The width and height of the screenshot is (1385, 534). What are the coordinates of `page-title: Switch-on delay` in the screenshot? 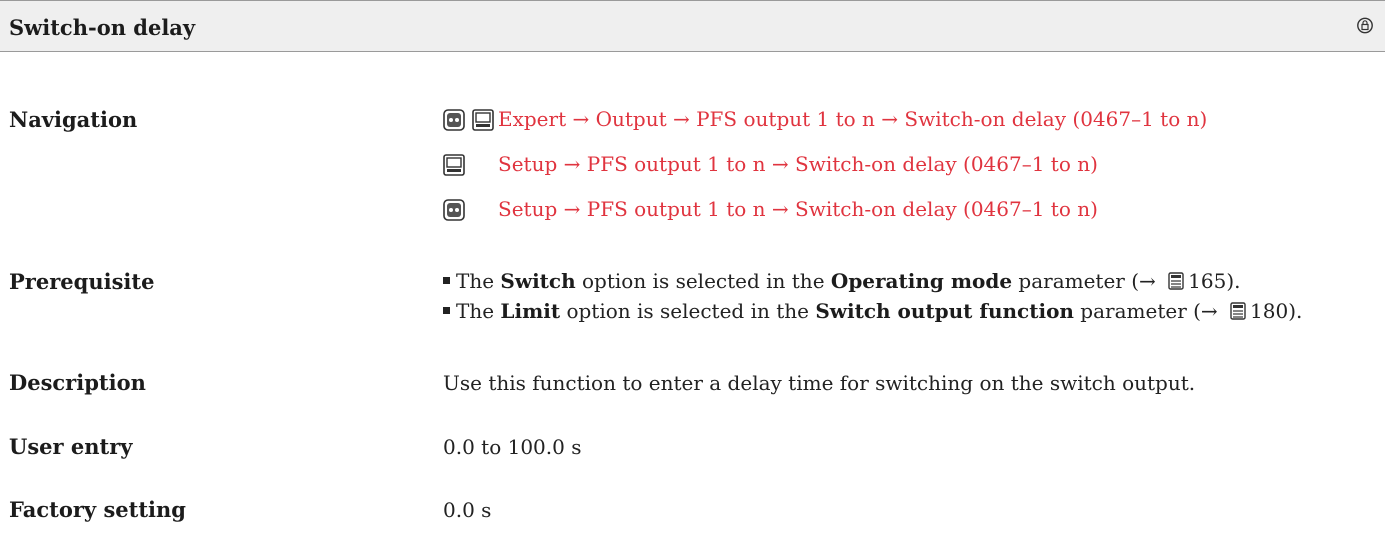 It's located at (102, 27).